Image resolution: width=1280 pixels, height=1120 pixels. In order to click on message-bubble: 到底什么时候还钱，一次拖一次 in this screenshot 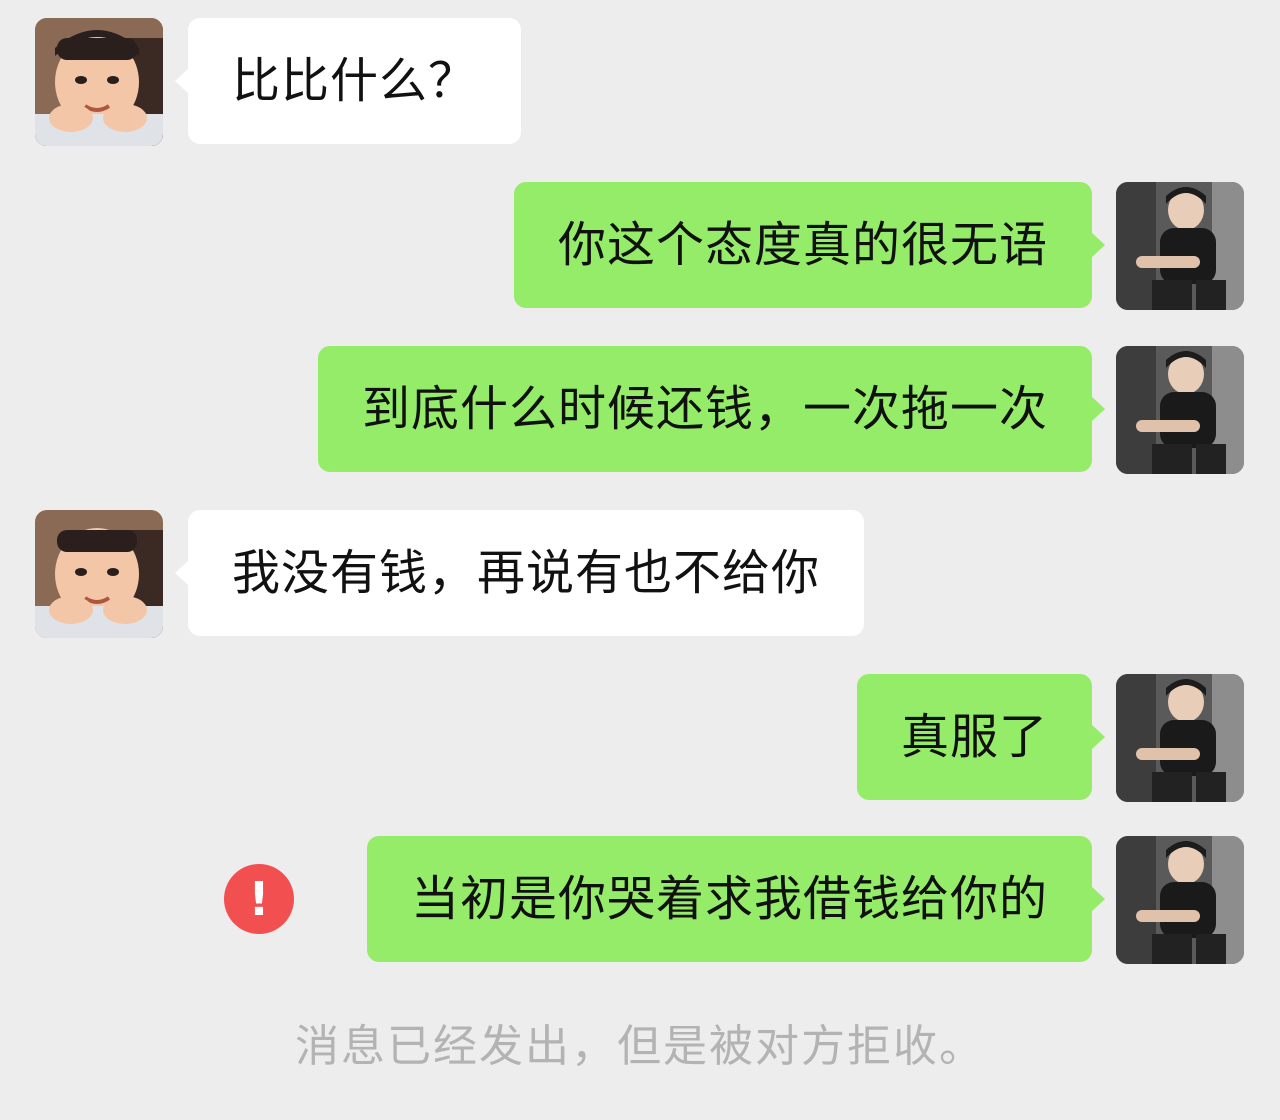, I will do `click(711, 409)`.